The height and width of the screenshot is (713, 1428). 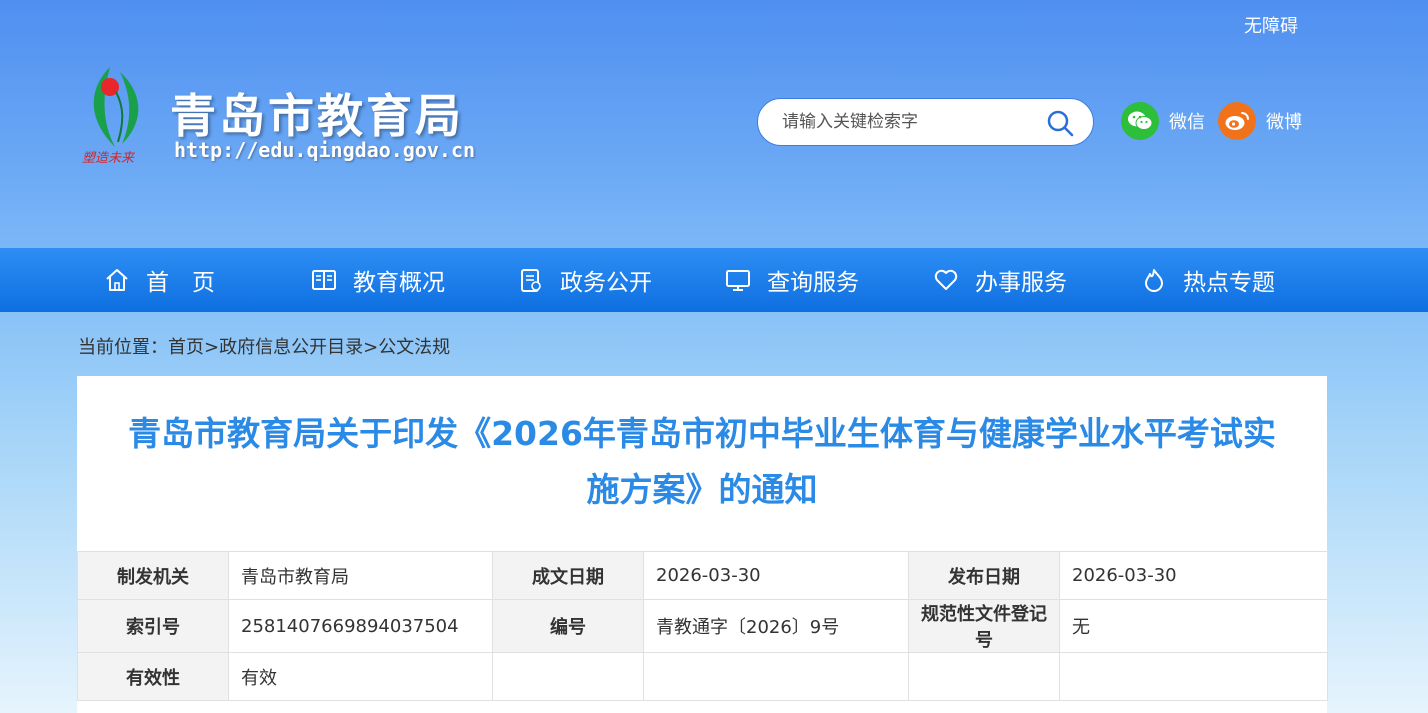 I want to click on heart-icon, so click(x=946, y=279).